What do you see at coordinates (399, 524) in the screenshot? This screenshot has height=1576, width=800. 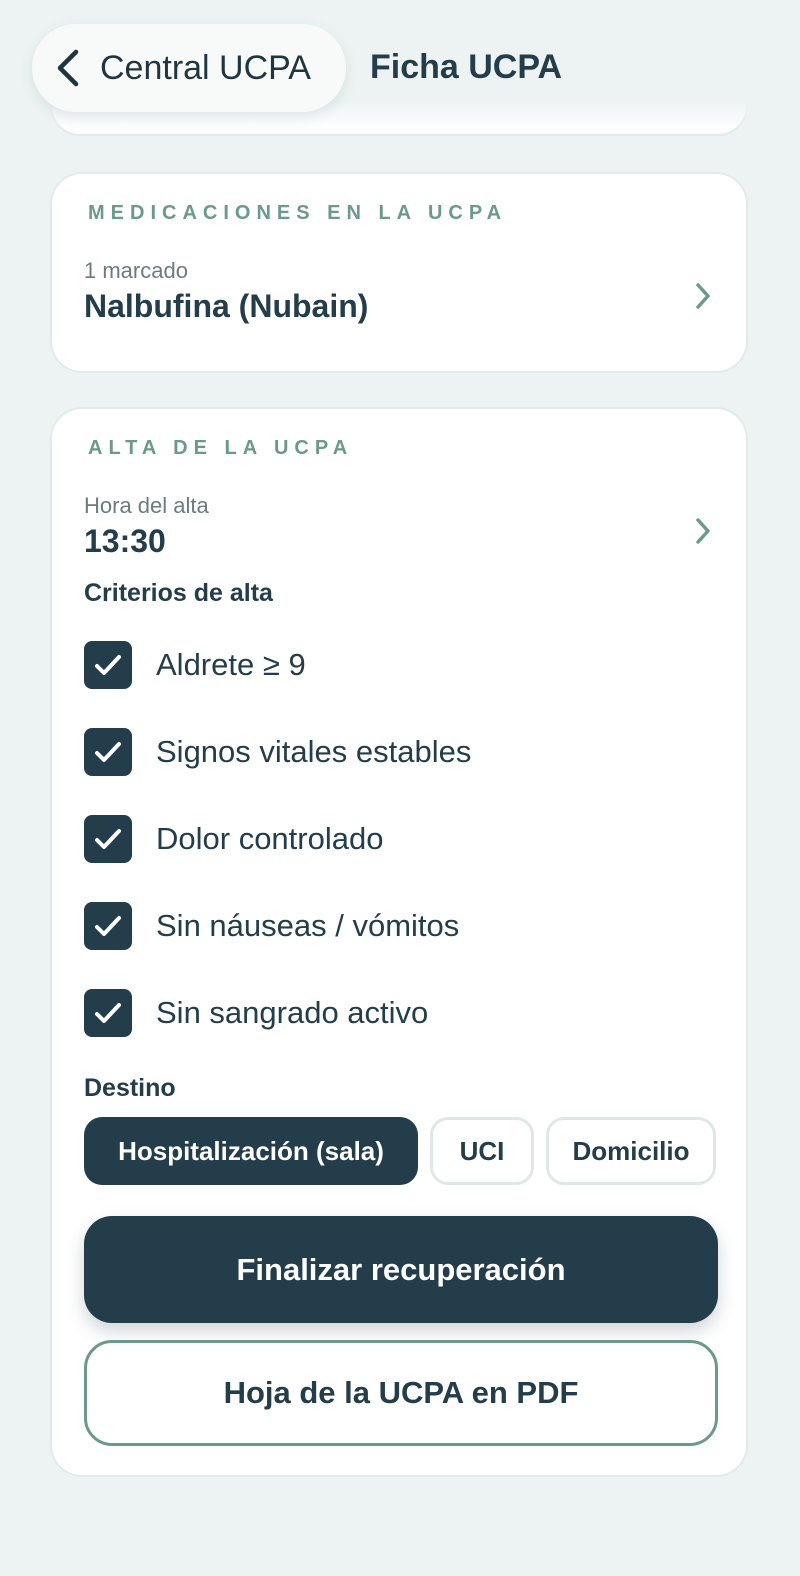 I see `discharge-time-row: Hora del alta 13:30` at bounding box center [399, 524].